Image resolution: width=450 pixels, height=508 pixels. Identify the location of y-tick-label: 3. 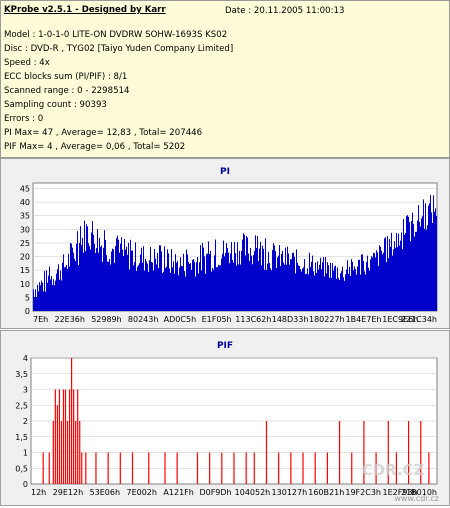
(25, 390).